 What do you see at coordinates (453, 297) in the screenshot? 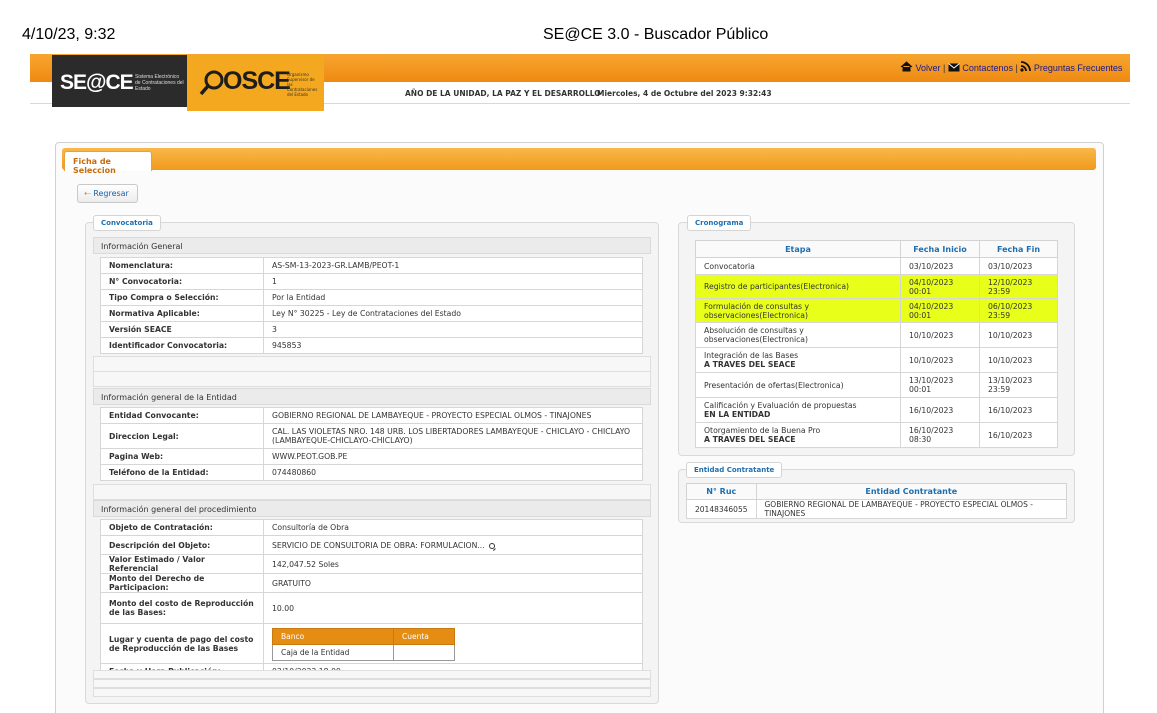
I see `field-value: Por la Entidad` at bounding box center [453, 297].